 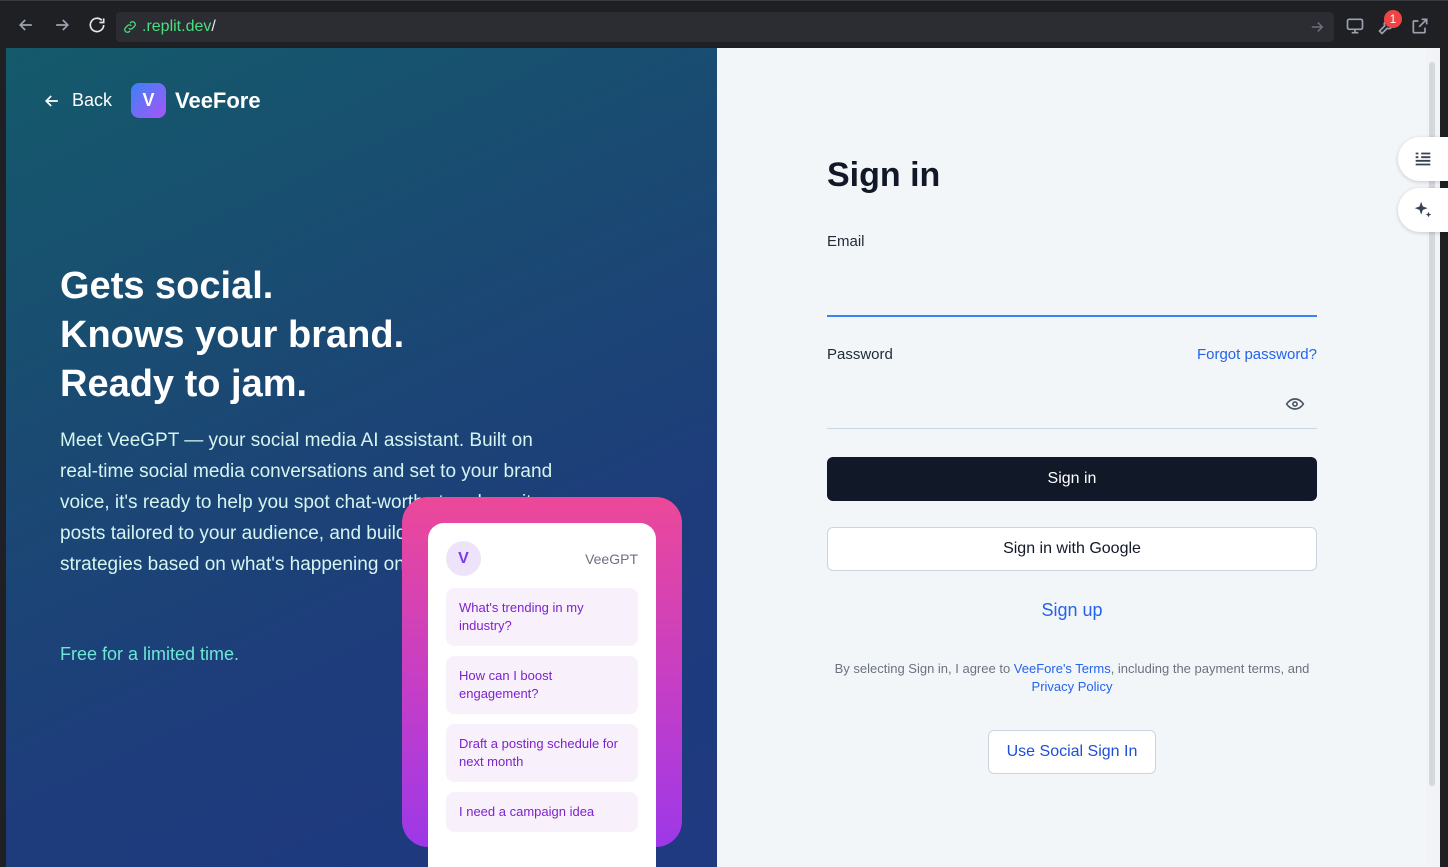 I want to click on headline-line: Gets social., so click(x=167, y=286).